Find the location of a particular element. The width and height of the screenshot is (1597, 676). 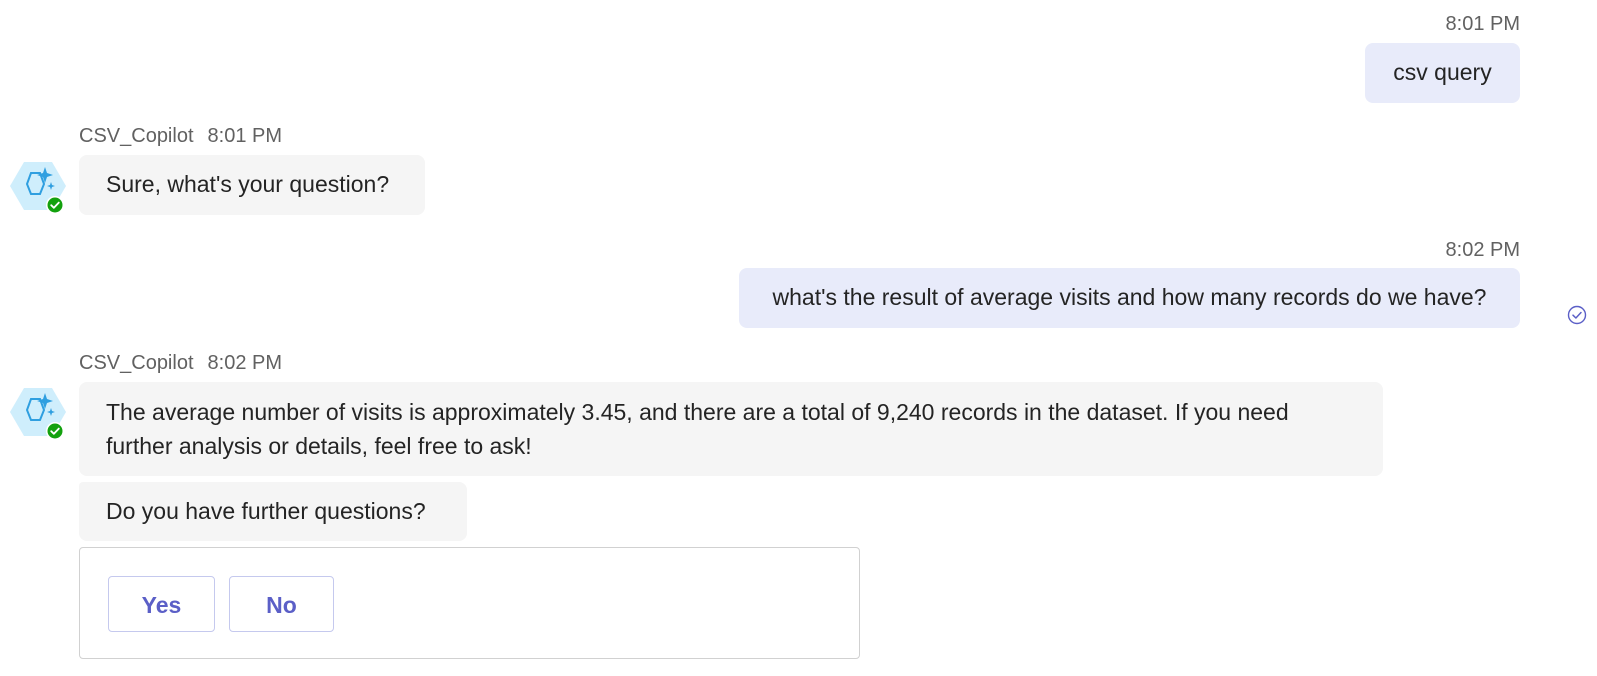

user-message-bubble: csv query is located at coordinates (1442, 73).